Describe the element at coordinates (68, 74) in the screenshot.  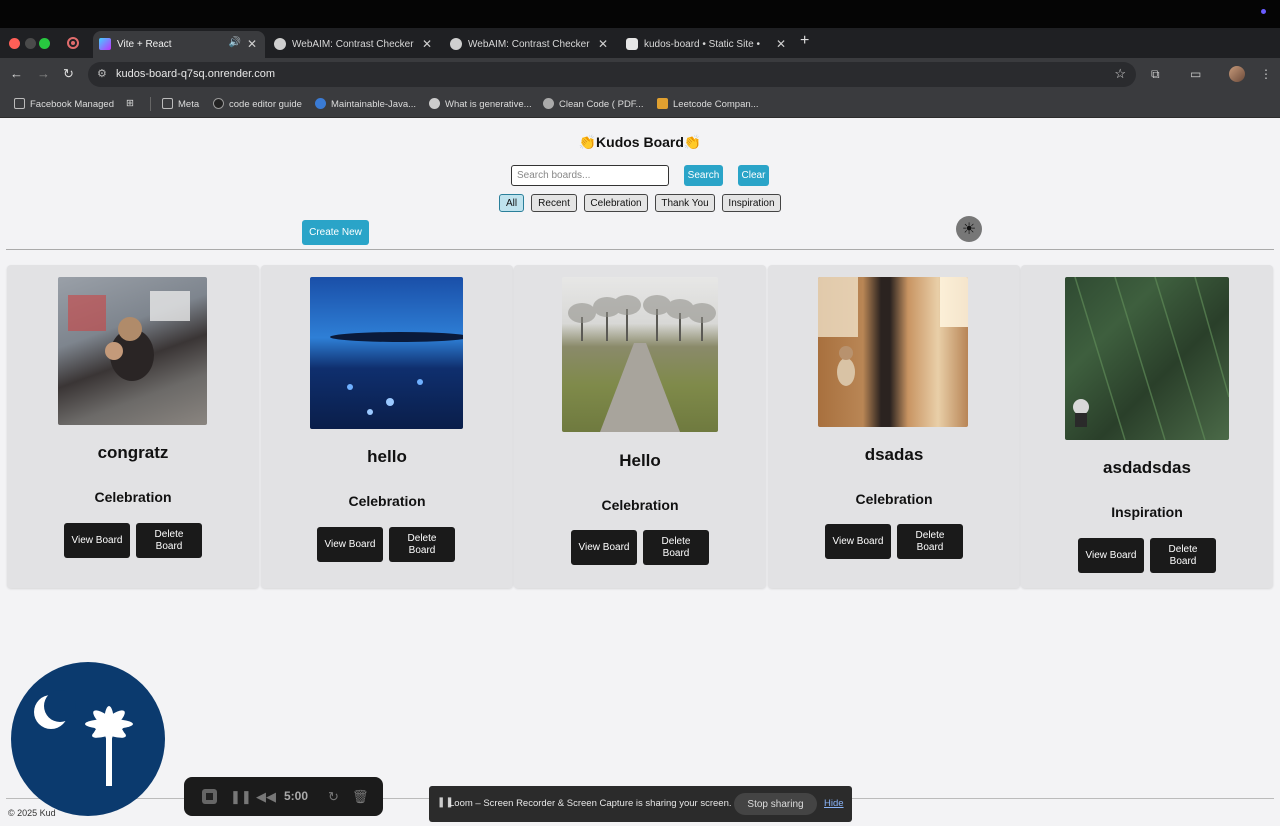
I see `reload-icon: ↻` at that location.